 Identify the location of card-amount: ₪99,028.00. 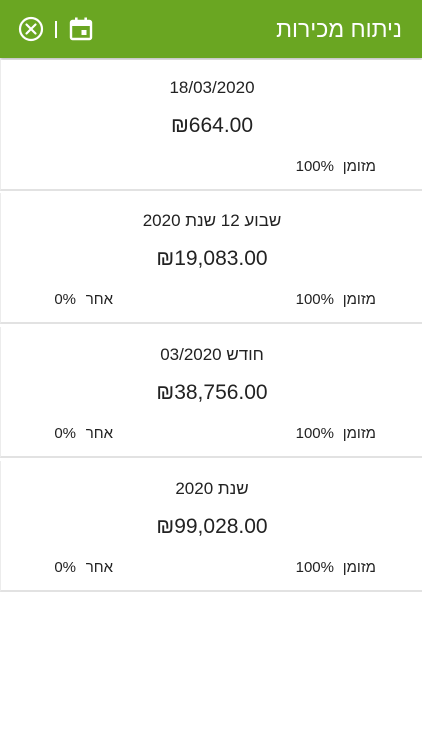
(212, 526).